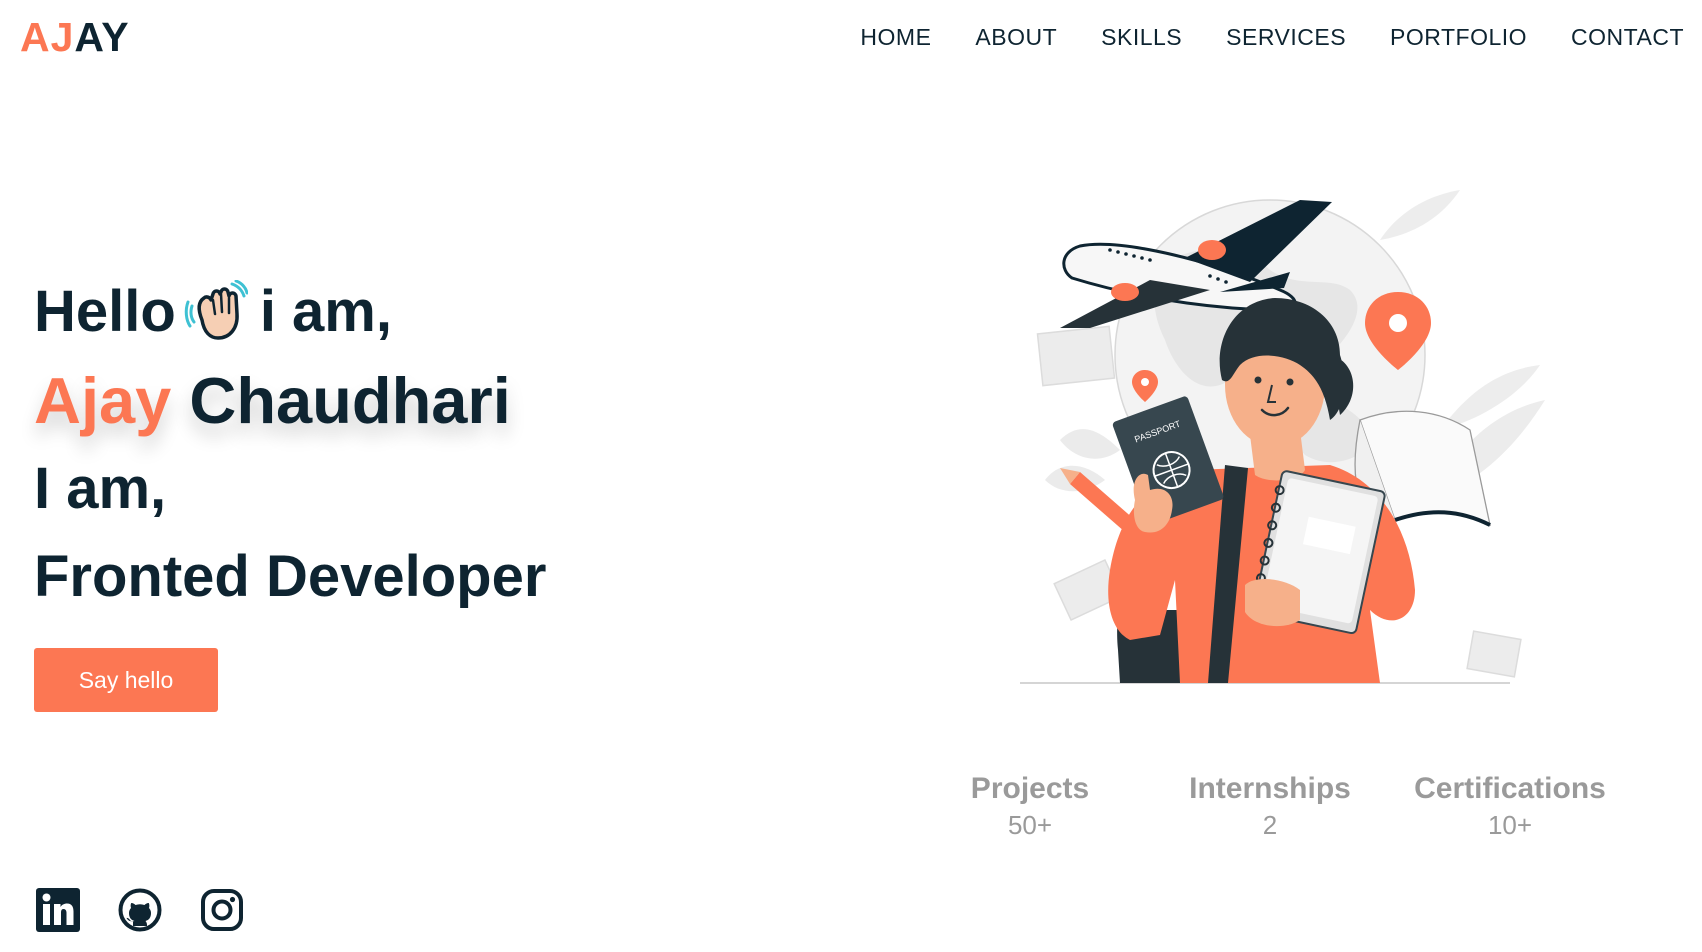 Image resolution: width=1702 pixels, height=952 pixels. Describe the element at coordinates (1141, 37) in the screenshot. I see `nav-skills: SKILLS` at that location.